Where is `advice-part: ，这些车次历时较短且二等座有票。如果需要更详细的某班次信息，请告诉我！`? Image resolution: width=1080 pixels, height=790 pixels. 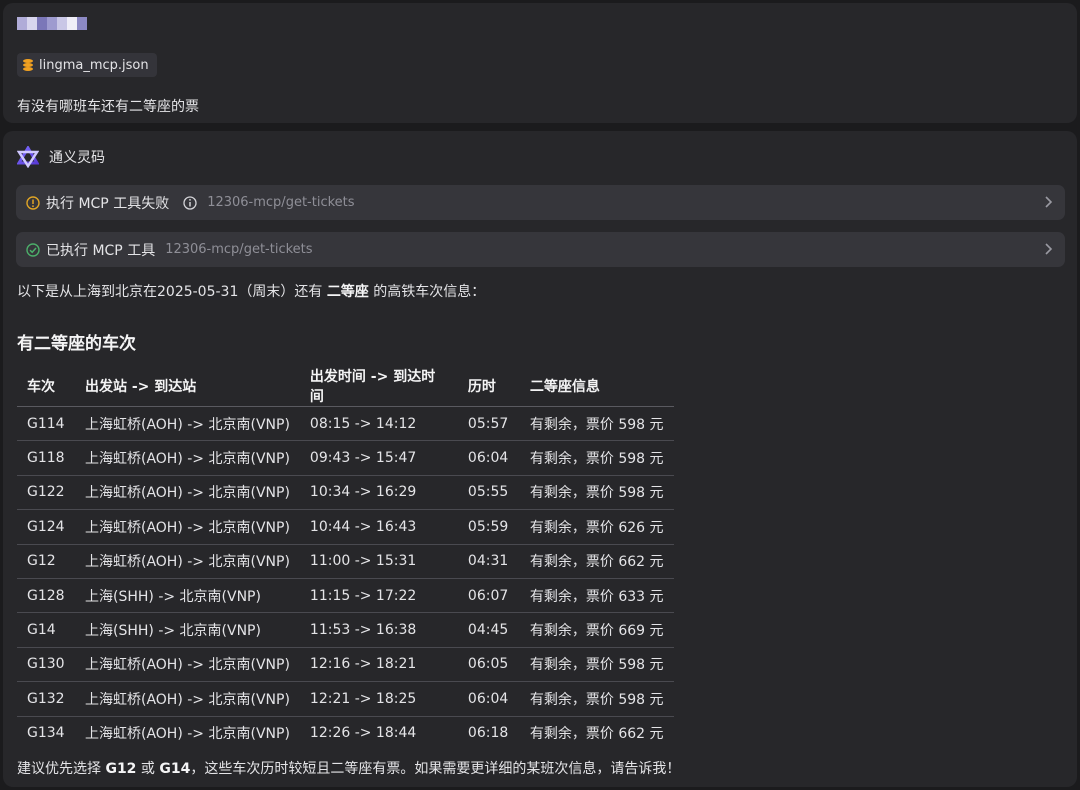
advice-part: ，这些车次历时较短且二等座有票。如果需要更详细的某班次信息，请告诉我！ is located at coordinates (435, 769).